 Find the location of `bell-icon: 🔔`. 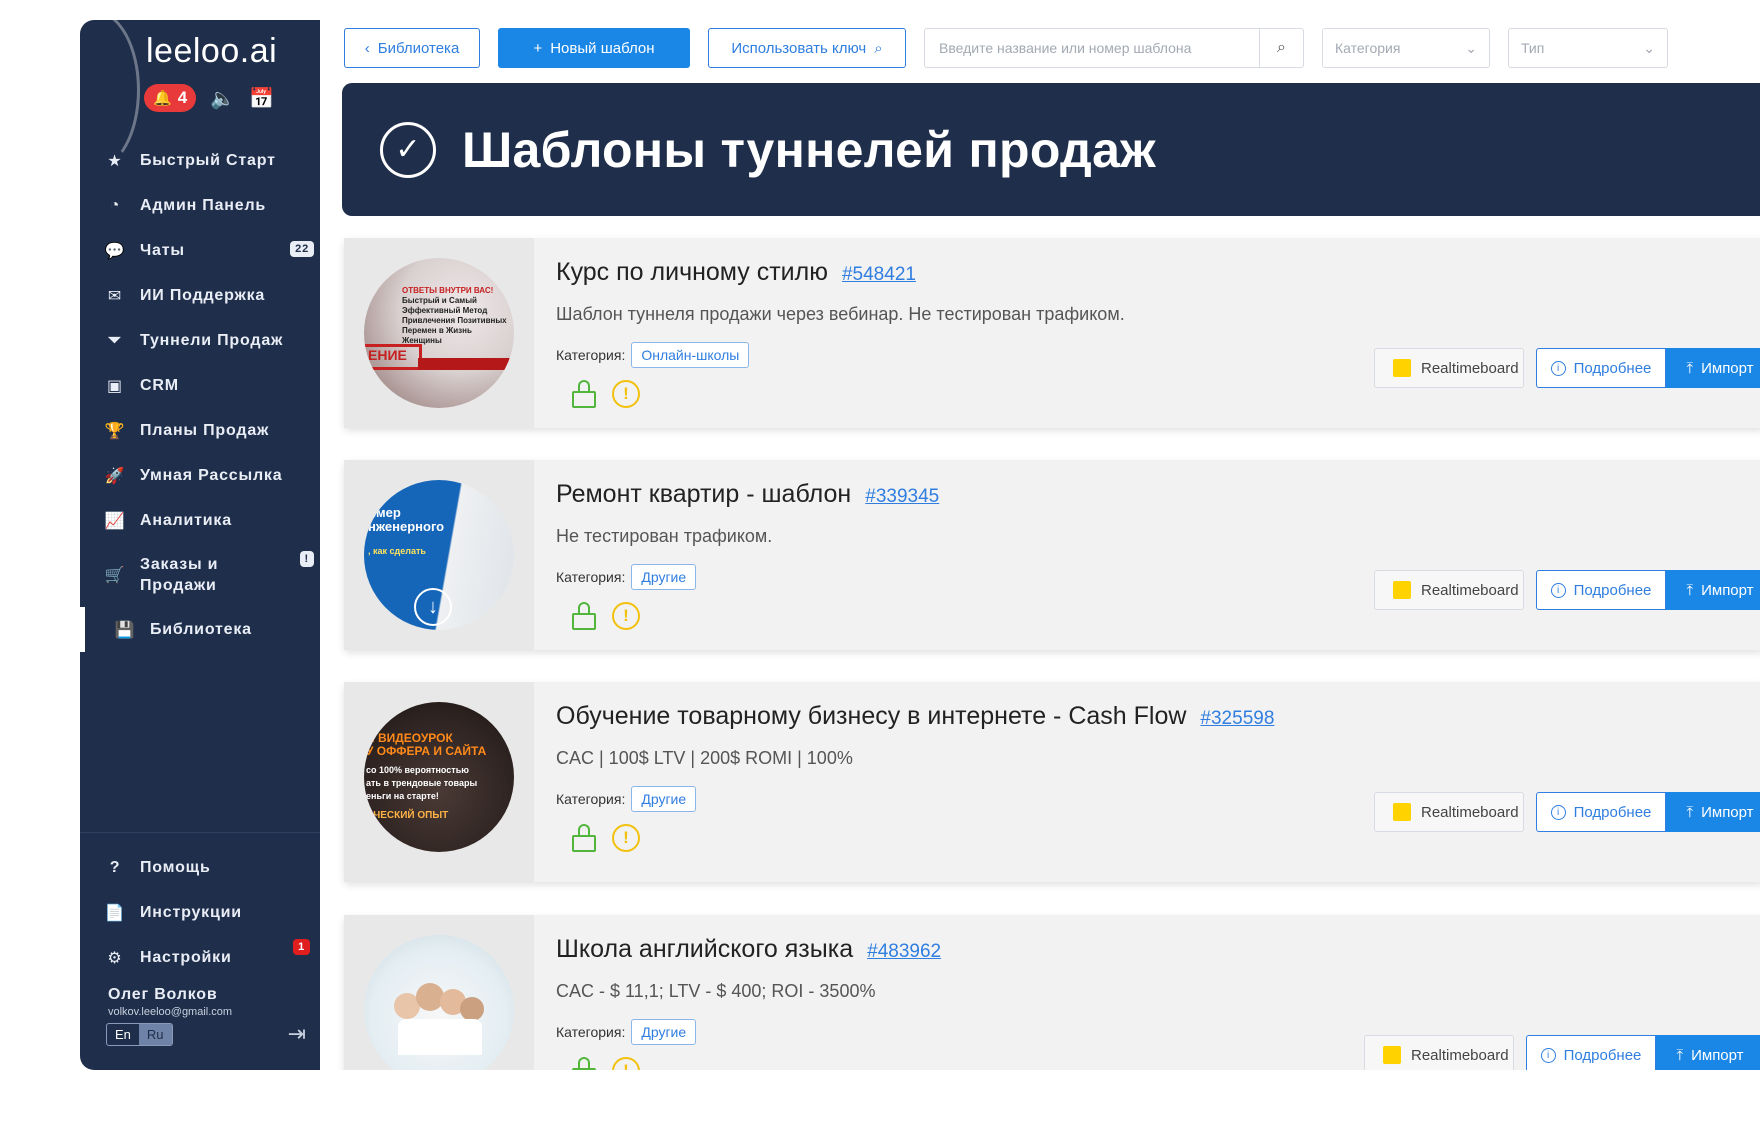

bell-icon: 🔔 is located at coordinates (162, 98).